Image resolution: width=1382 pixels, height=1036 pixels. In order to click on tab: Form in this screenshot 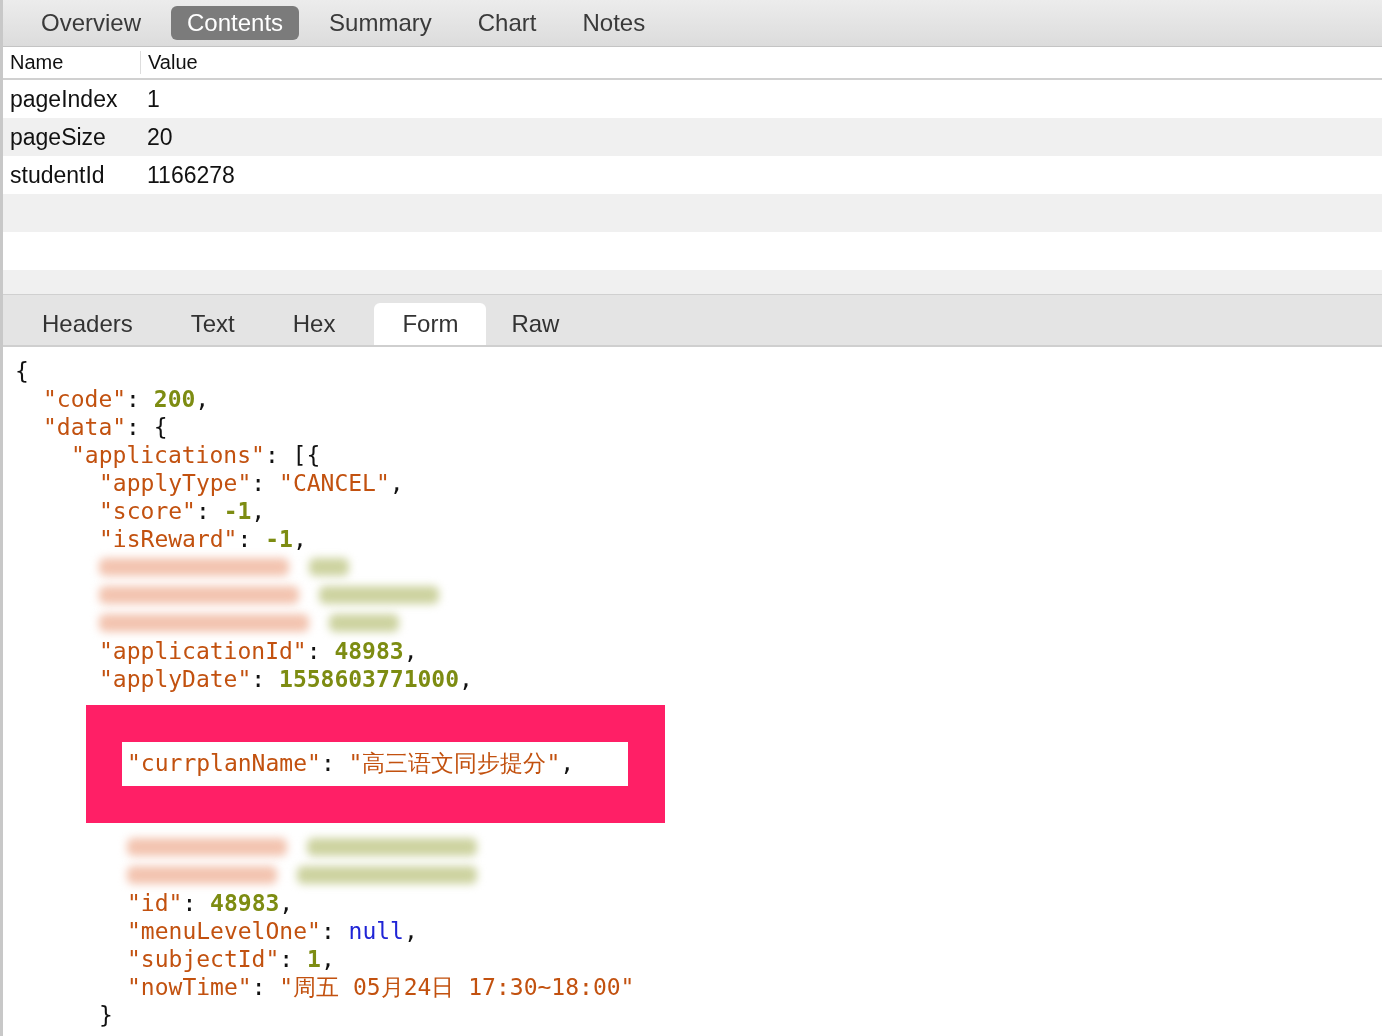, I will do `click(430, 324)`.